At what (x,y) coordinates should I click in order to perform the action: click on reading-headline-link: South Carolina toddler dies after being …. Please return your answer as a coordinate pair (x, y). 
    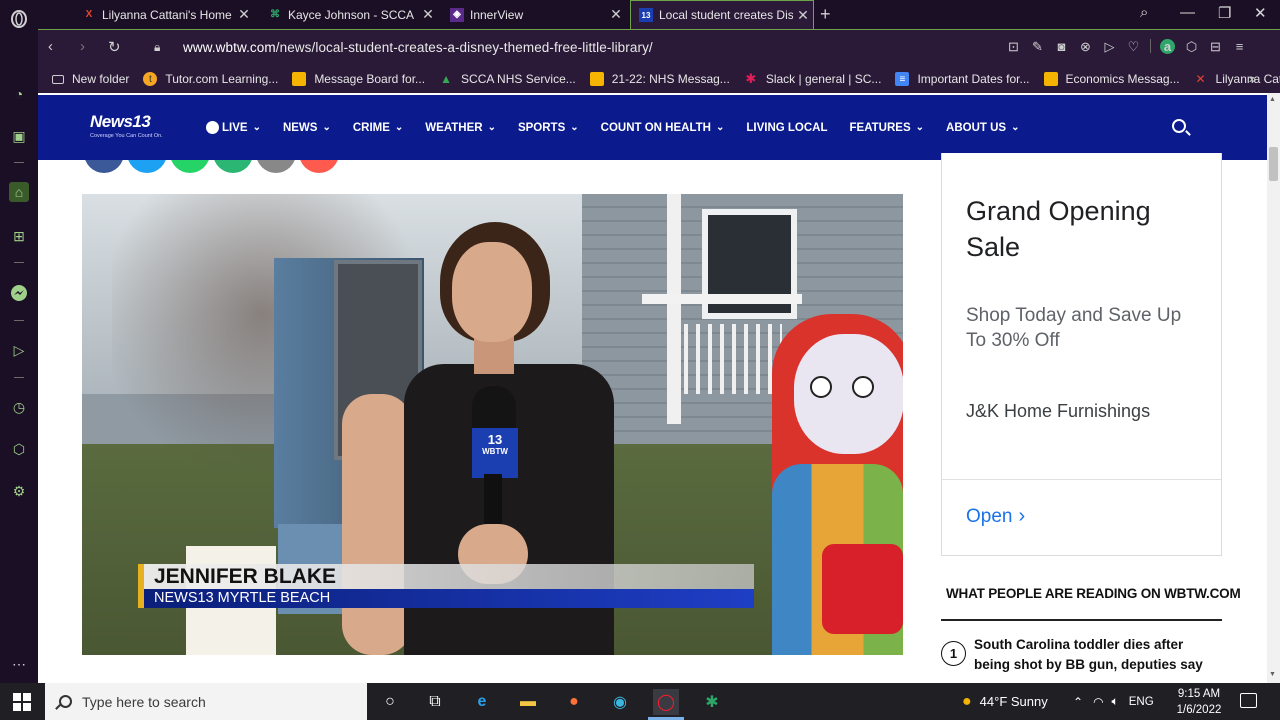
    Looking at the image, I should click on (1098, 655).